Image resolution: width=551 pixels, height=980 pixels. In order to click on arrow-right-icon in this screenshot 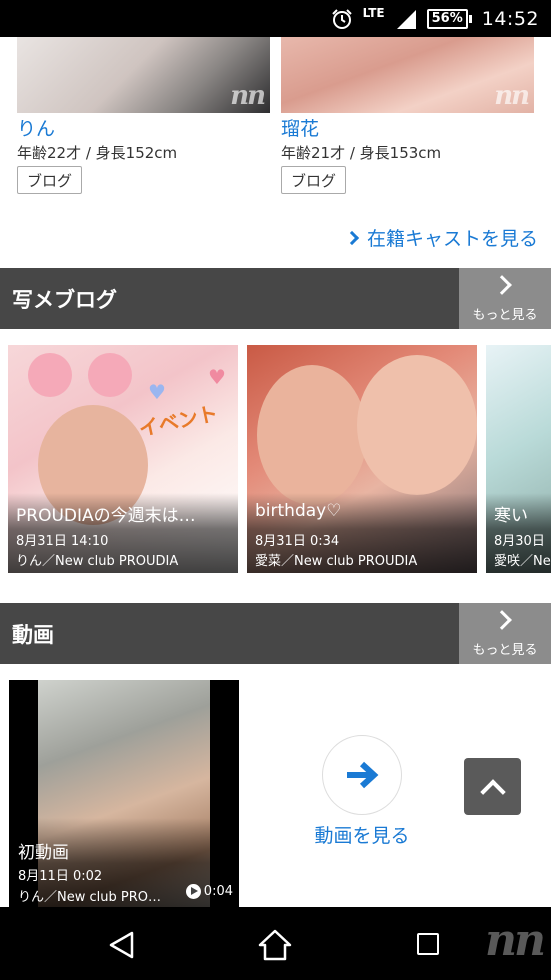, I will do `click(362, 775)`.